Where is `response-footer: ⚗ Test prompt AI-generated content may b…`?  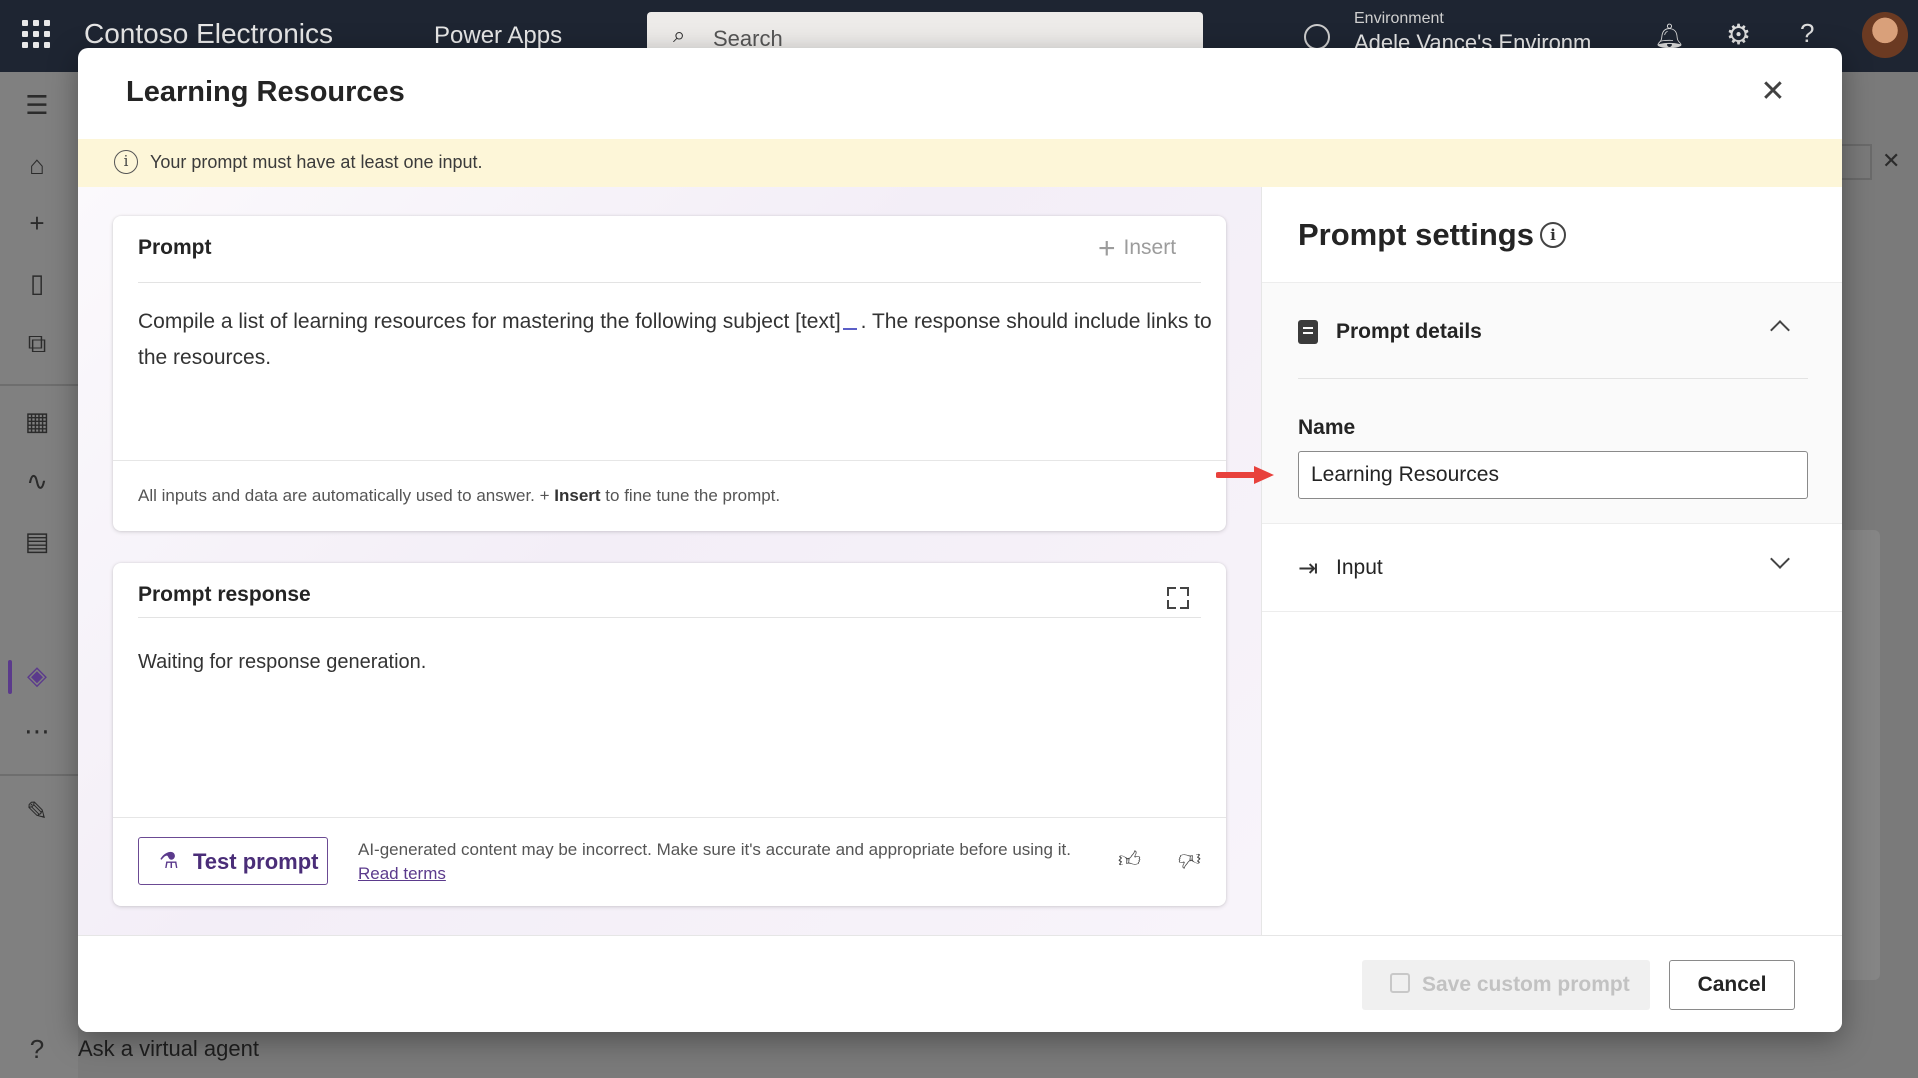 response-footer: ⚗ Test prompt AI-generated content may b… is located at coordinates (669, 861).